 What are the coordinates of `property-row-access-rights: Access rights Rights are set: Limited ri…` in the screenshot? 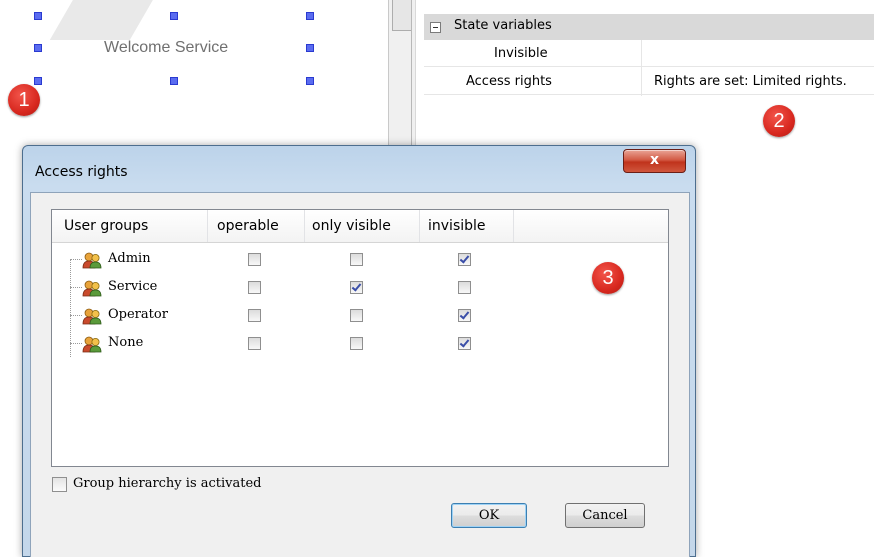 It's located at (649, 82).